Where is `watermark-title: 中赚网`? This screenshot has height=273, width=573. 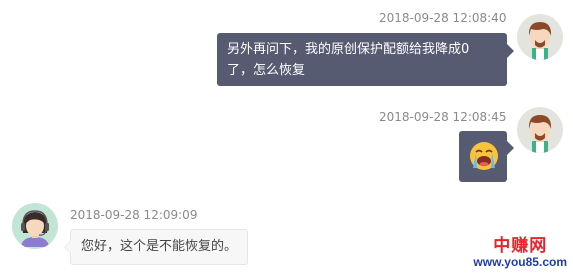 watermark-title: 中赚网 is located at coordinates (520, 245).